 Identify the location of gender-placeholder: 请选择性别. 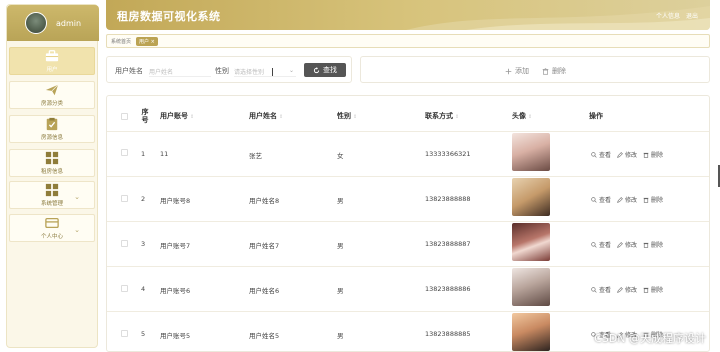
(249, 72).